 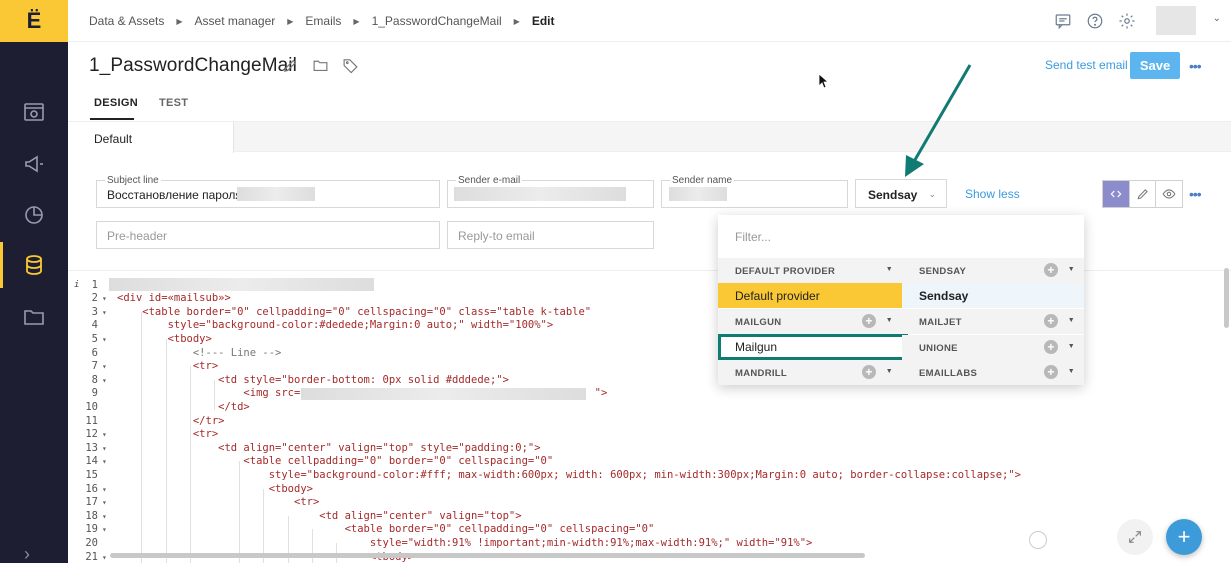 I want to click on chat-icon, so click(x=1063, y=23).